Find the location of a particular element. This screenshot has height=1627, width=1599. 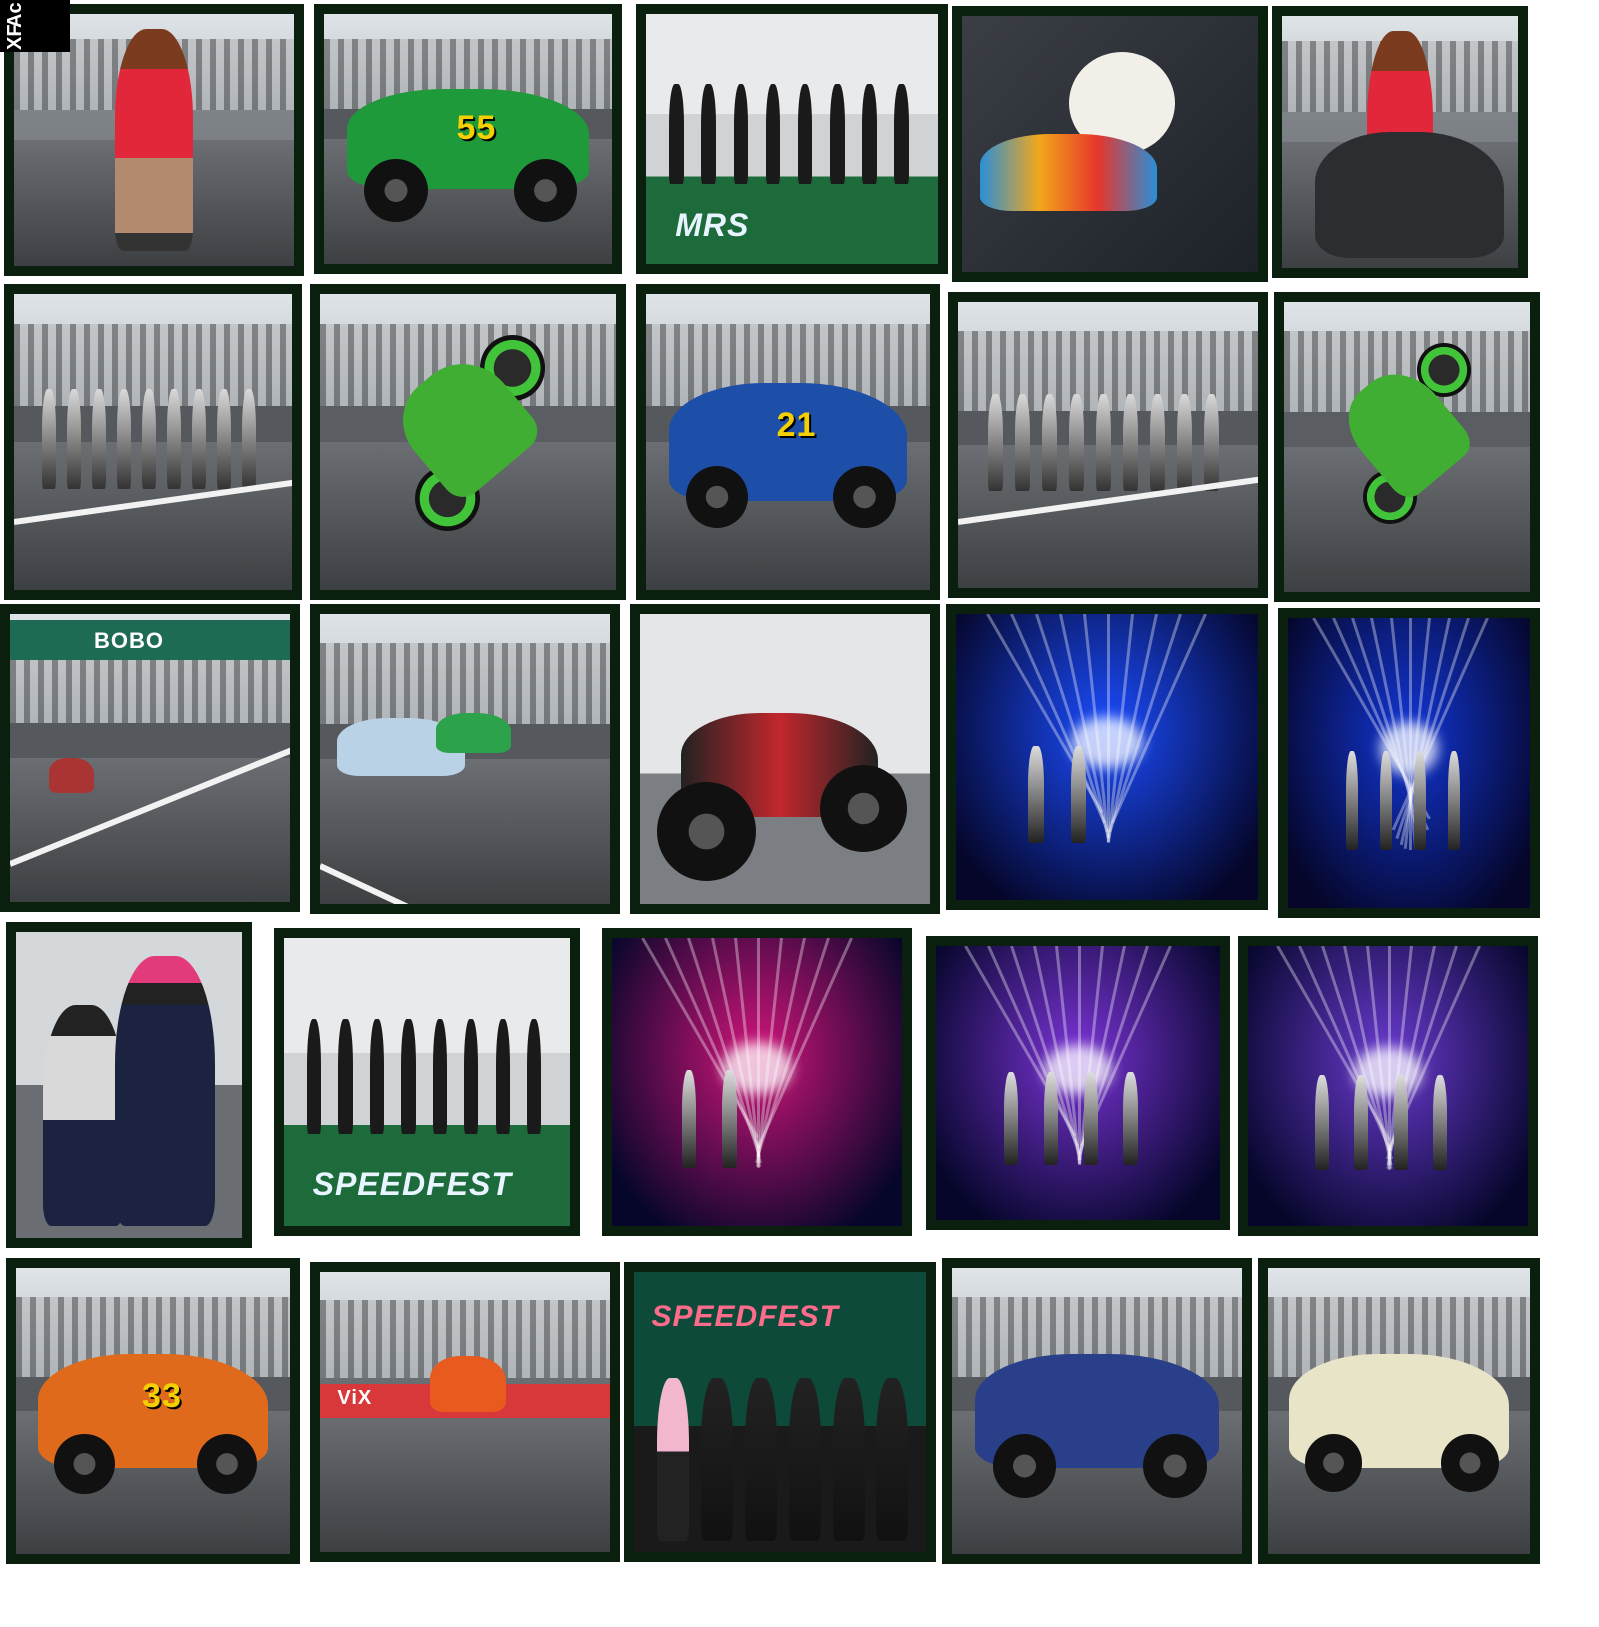

white-race-car-pit-photo is located at coordinates (1399, 1411).